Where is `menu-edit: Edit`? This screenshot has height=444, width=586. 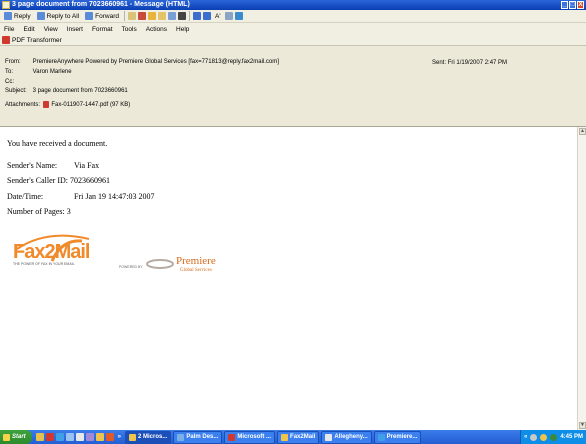 menu-edit: Edit is located at coordinates (28, 29).